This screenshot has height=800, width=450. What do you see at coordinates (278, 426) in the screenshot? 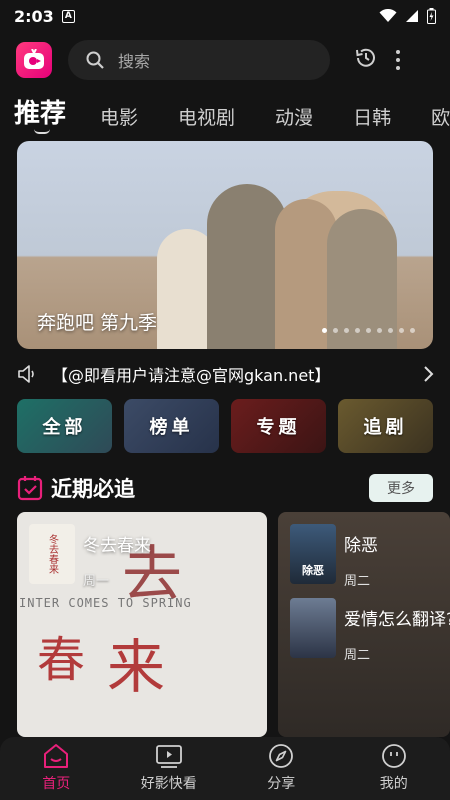
I see `quick-link-topics: 专题` at bounding box center [278, 426].